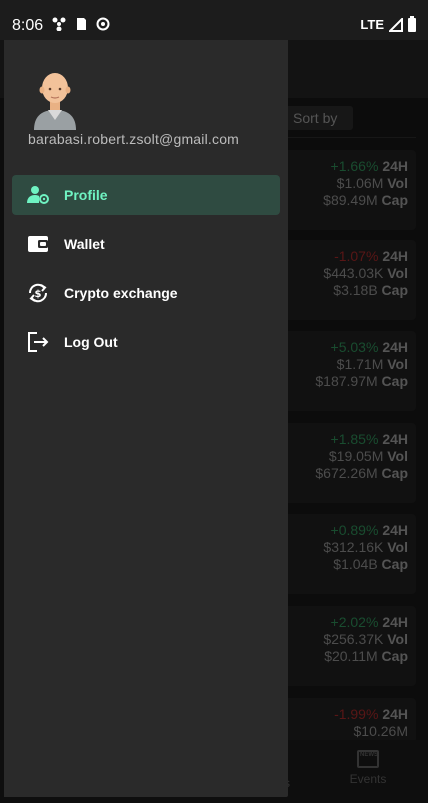 Image resolution: width=428 pixels, height=803 pixels. What do you see at coordinates (86, 195) in the screenshot?
I see `menu-item-label: Profile` at bounding box center [86, 195].